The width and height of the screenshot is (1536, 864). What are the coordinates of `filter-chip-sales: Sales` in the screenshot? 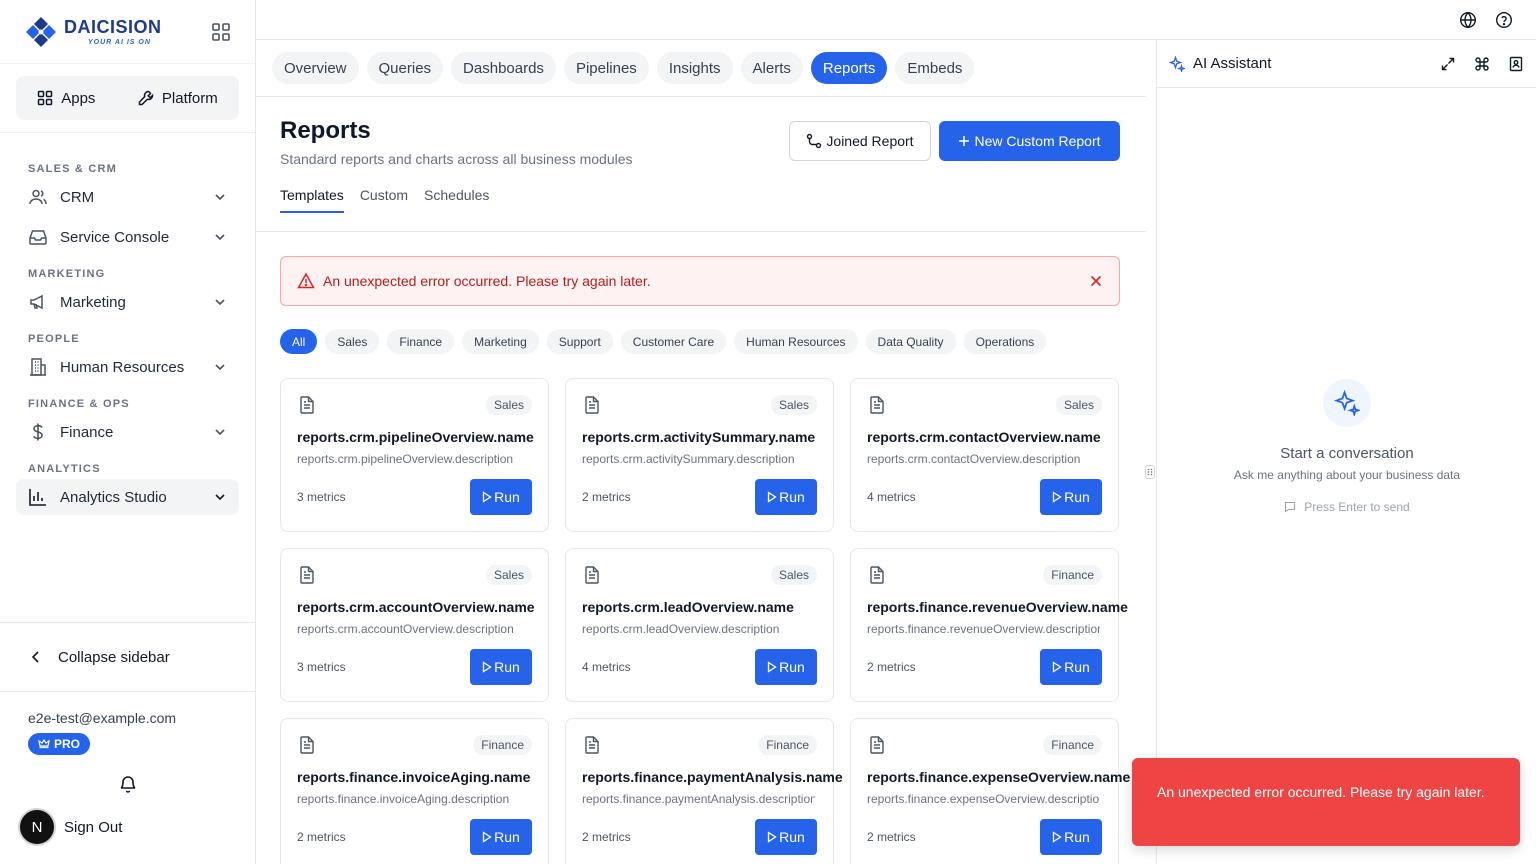 It's located at (352, 341).